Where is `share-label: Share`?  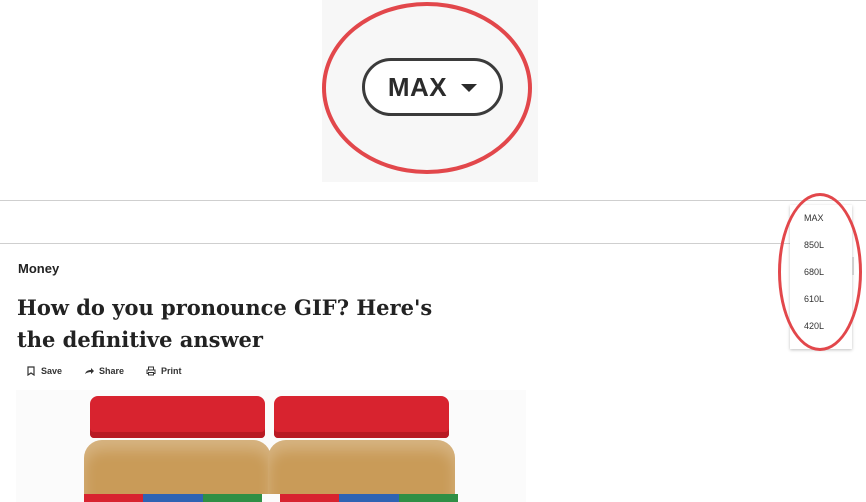 share-label: Share is located at coordinates (112, 371).